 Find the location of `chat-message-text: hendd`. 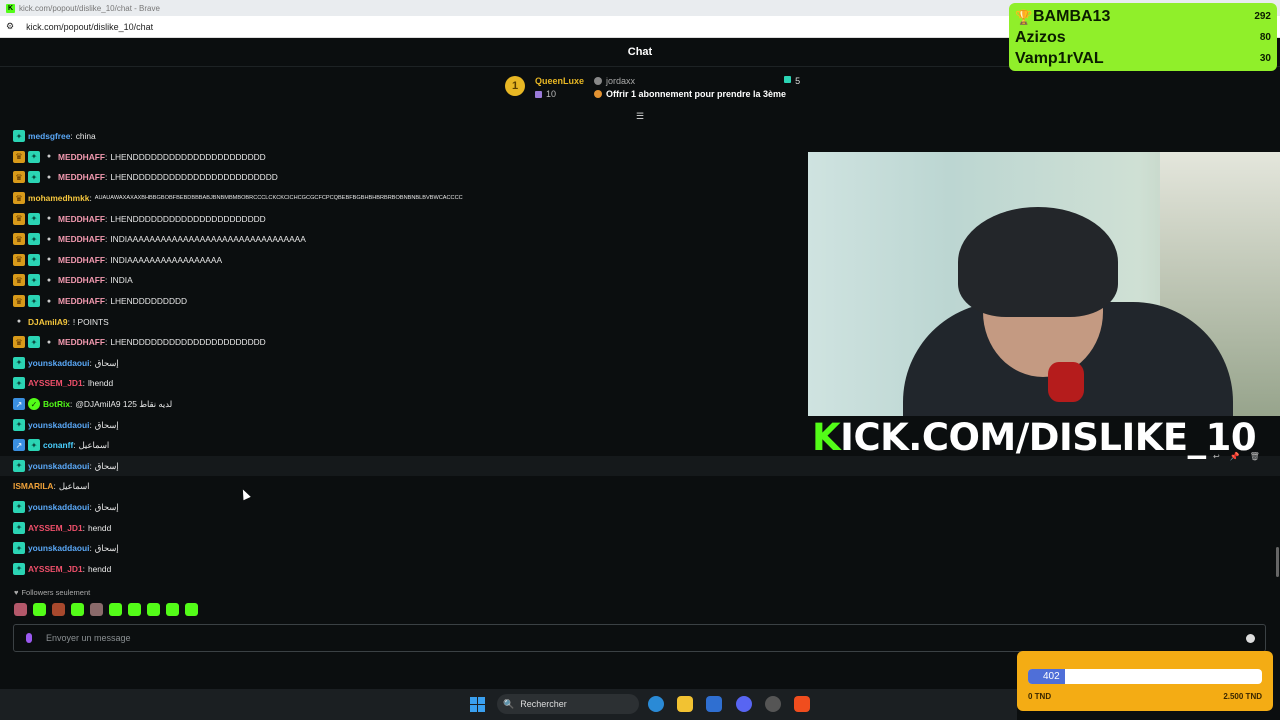

chat-message-text: hendd is located at coordinates (99, 568).